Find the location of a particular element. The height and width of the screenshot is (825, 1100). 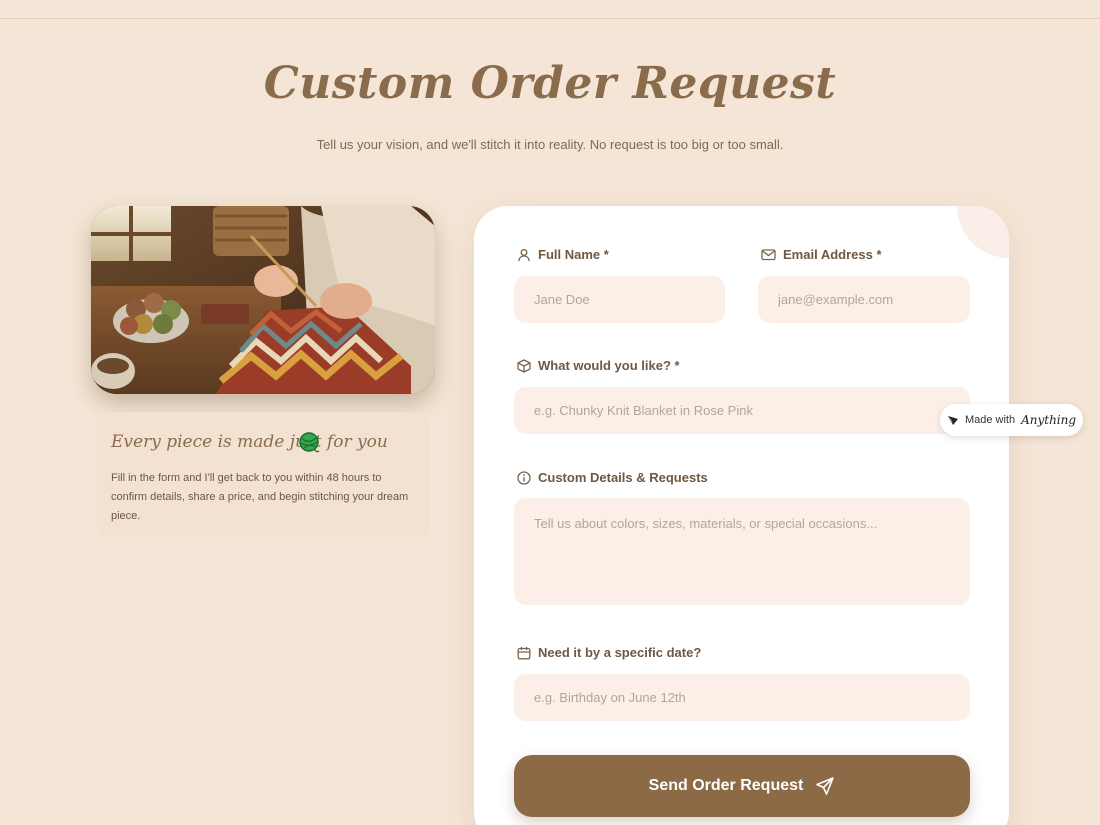

full-name-field is located at coordinates (619, 299).